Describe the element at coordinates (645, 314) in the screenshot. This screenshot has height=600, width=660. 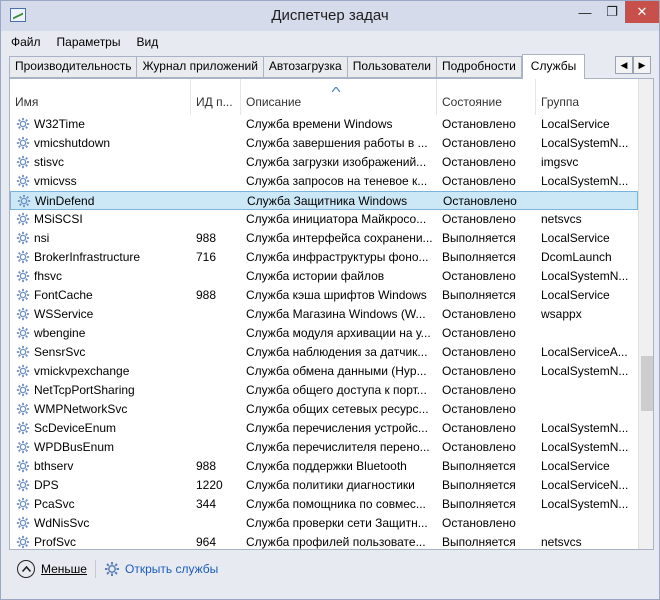
I see `vertical-scrollbar` at that location.